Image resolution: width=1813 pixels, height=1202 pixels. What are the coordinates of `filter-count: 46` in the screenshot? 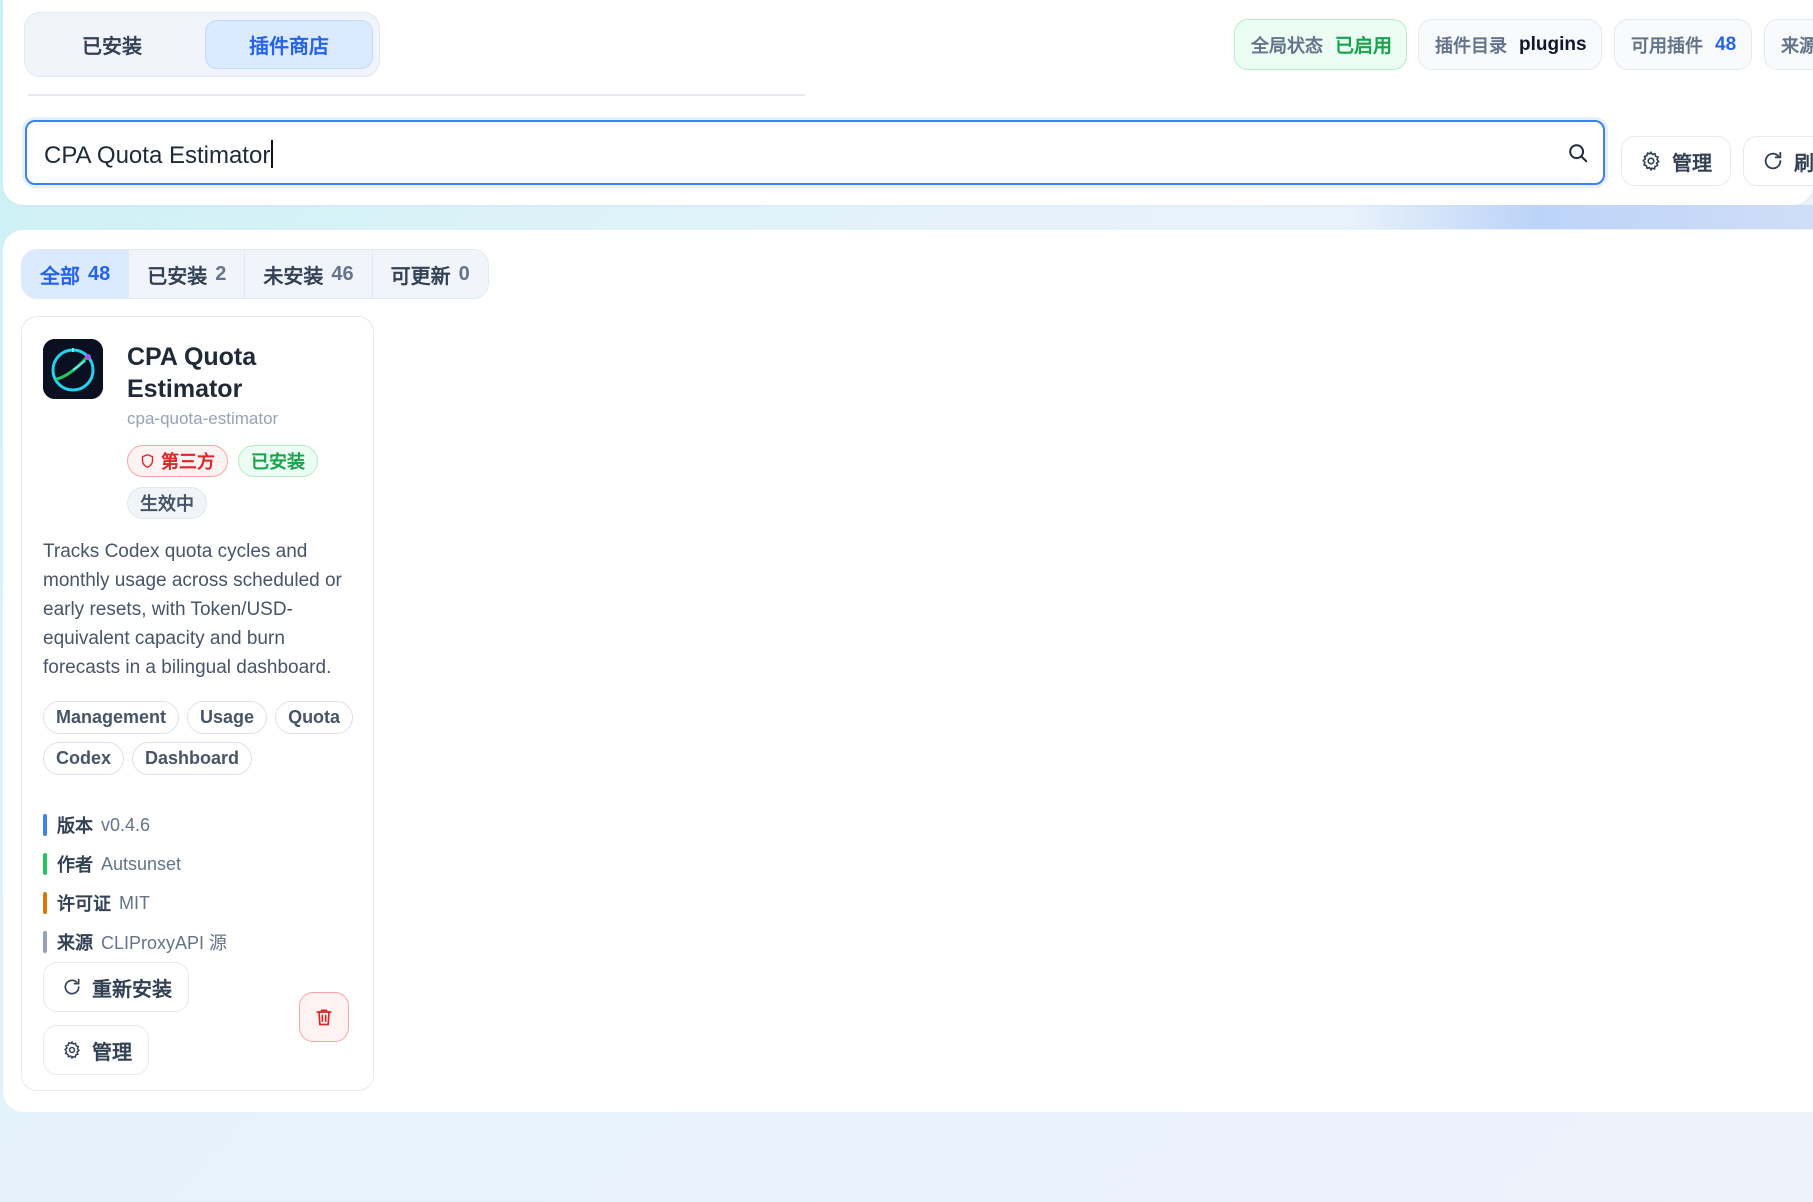 It's located at (342, 273).